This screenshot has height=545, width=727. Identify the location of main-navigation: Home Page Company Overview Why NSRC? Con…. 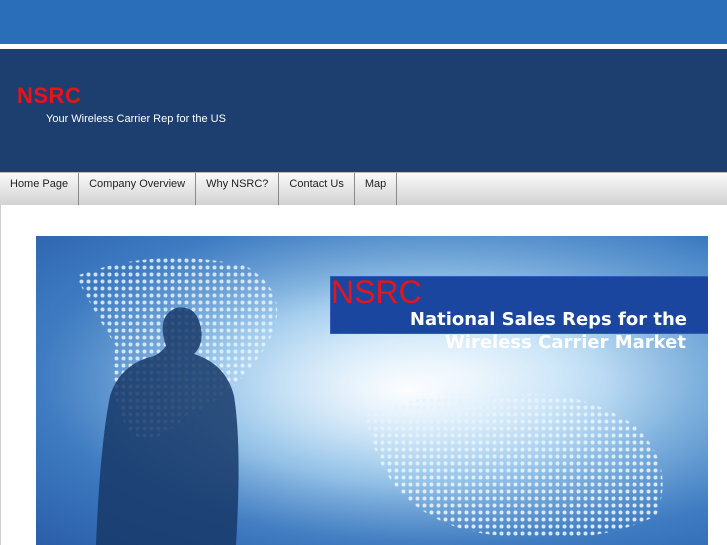
(363, 189).